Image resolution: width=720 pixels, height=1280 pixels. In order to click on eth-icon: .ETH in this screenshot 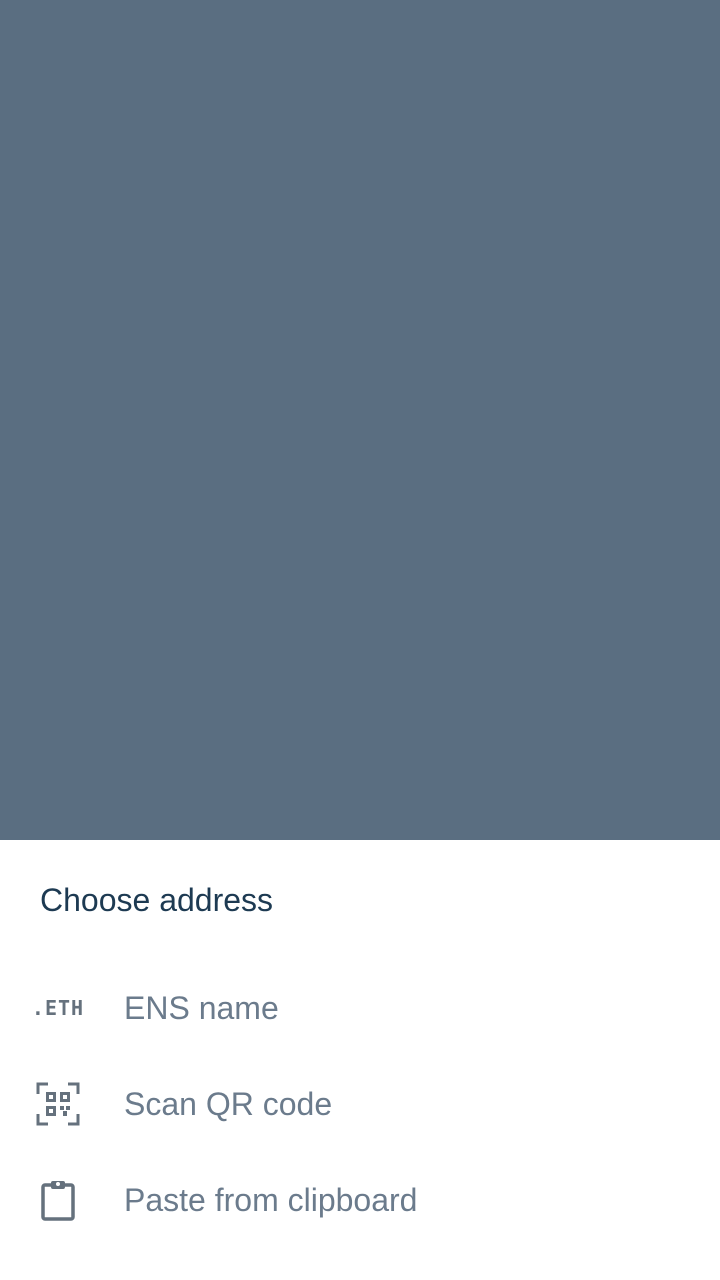, I will do `click(58, 1008)`.